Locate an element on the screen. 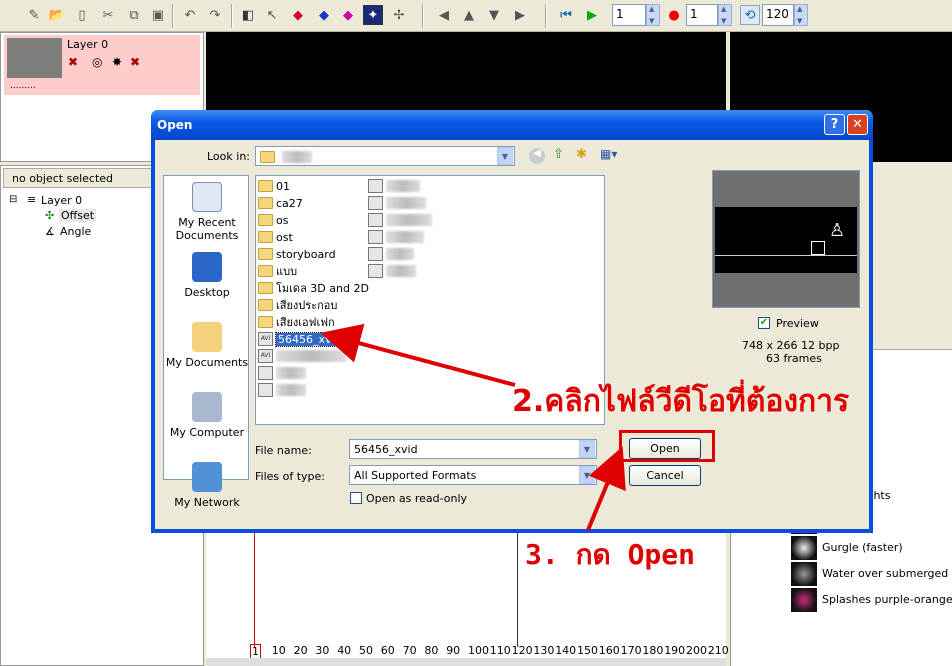  arrow-to-open is located at coordinates (606, 488).